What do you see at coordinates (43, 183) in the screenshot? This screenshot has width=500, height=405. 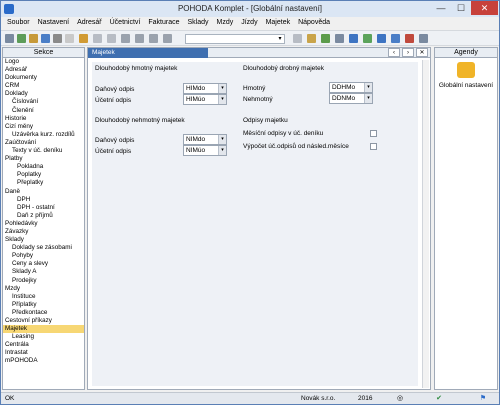 I see `section-item: Přeplatky` at bounding box center [43, 183].